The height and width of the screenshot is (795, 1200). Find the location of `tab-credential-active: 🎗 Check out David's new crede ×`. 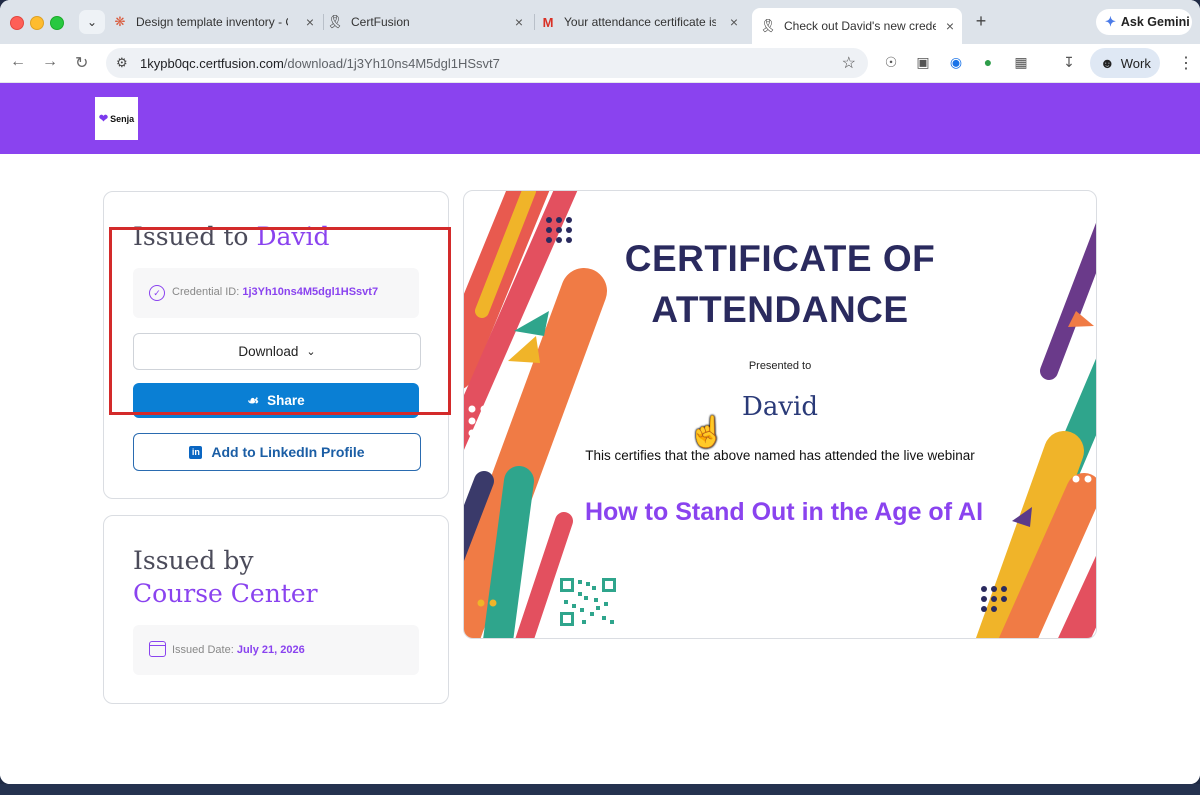

tab-credential-active: 🎗 Check out David's new crede × is located at coordinates (857, 26).